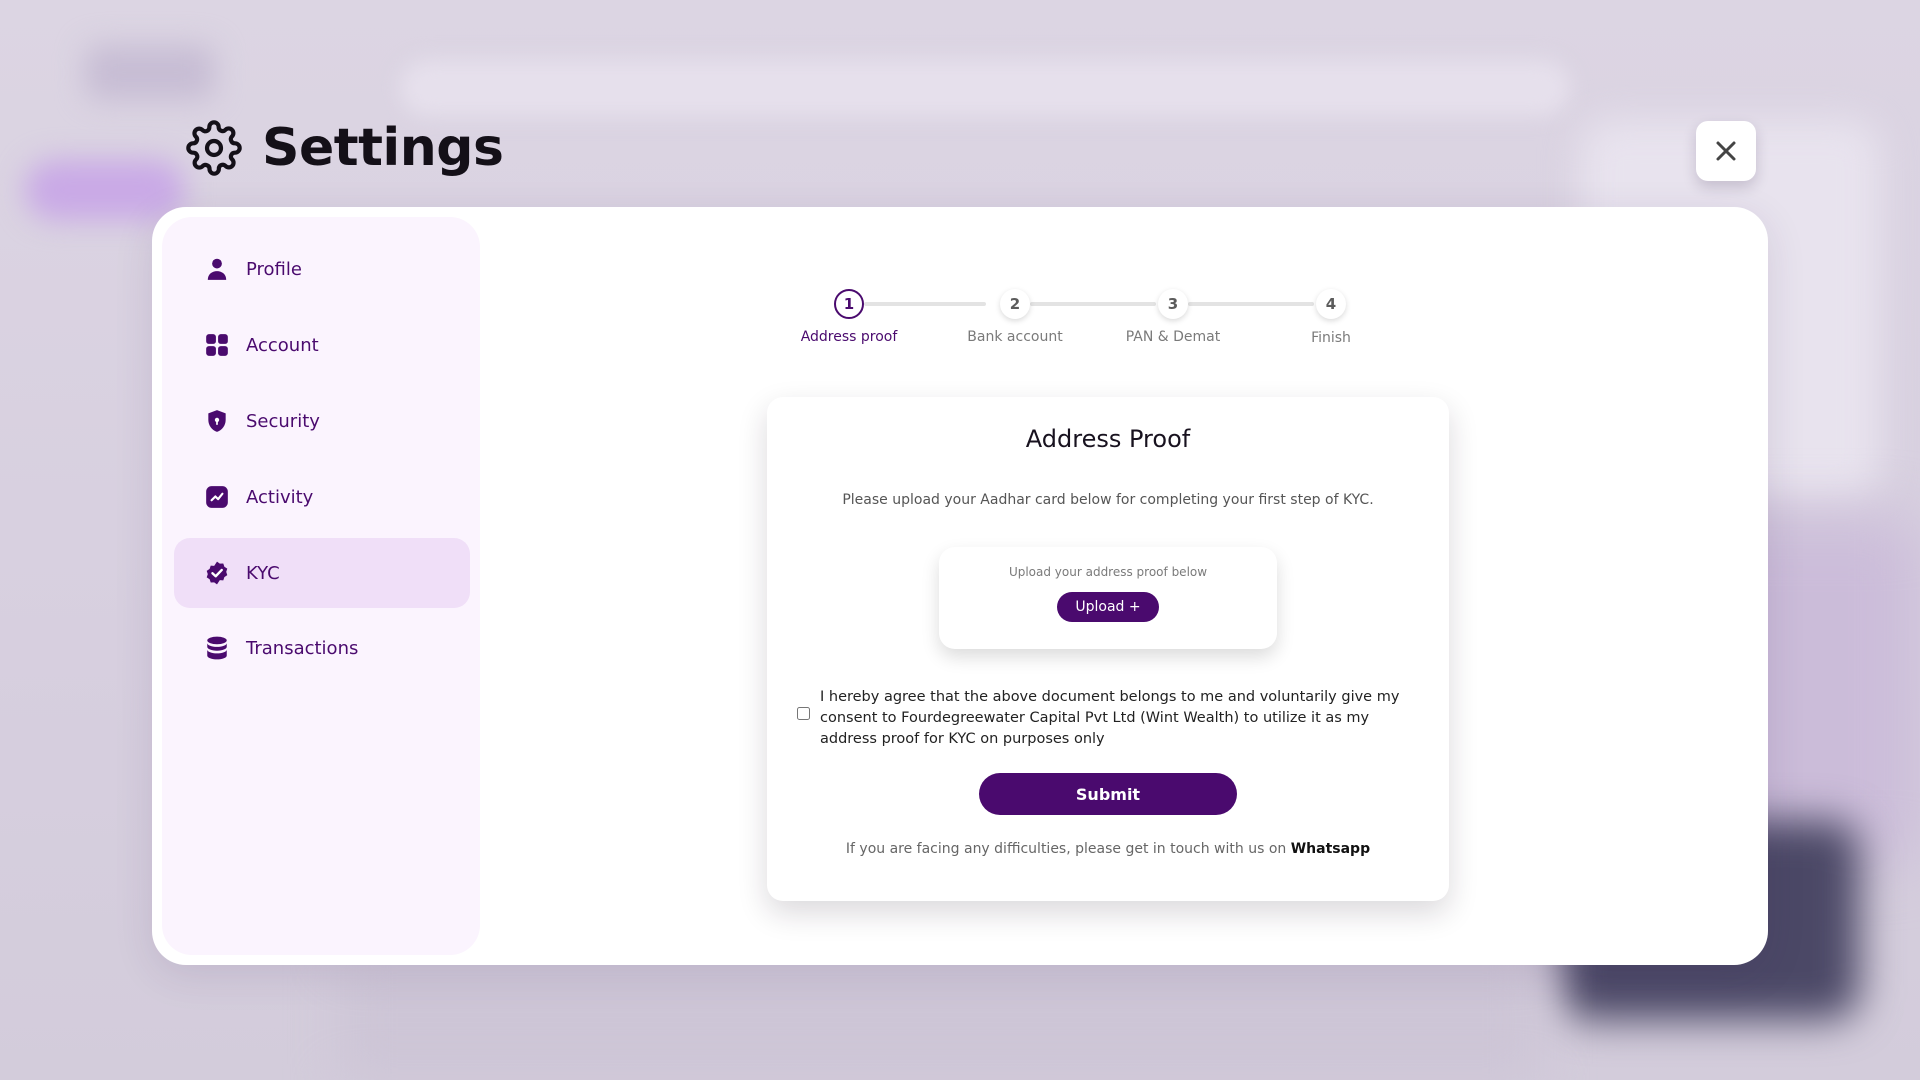  Describe the element at coordinates (302, 648) in the screenshot. I see `sidebar-item-label: Transactions` at that location.